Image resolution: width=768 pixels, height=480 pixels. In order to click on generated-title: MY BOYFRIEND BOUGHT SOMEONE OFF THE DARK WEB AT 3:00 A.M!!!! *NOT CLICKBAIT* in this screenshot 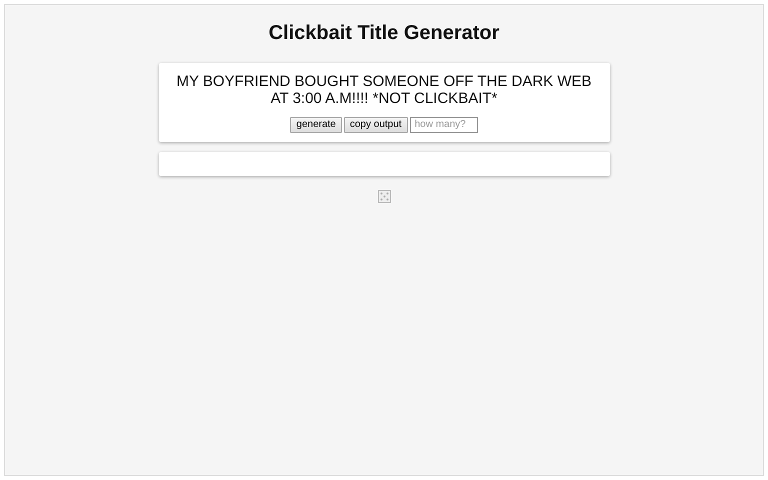, I will do `click(384, 89)`.